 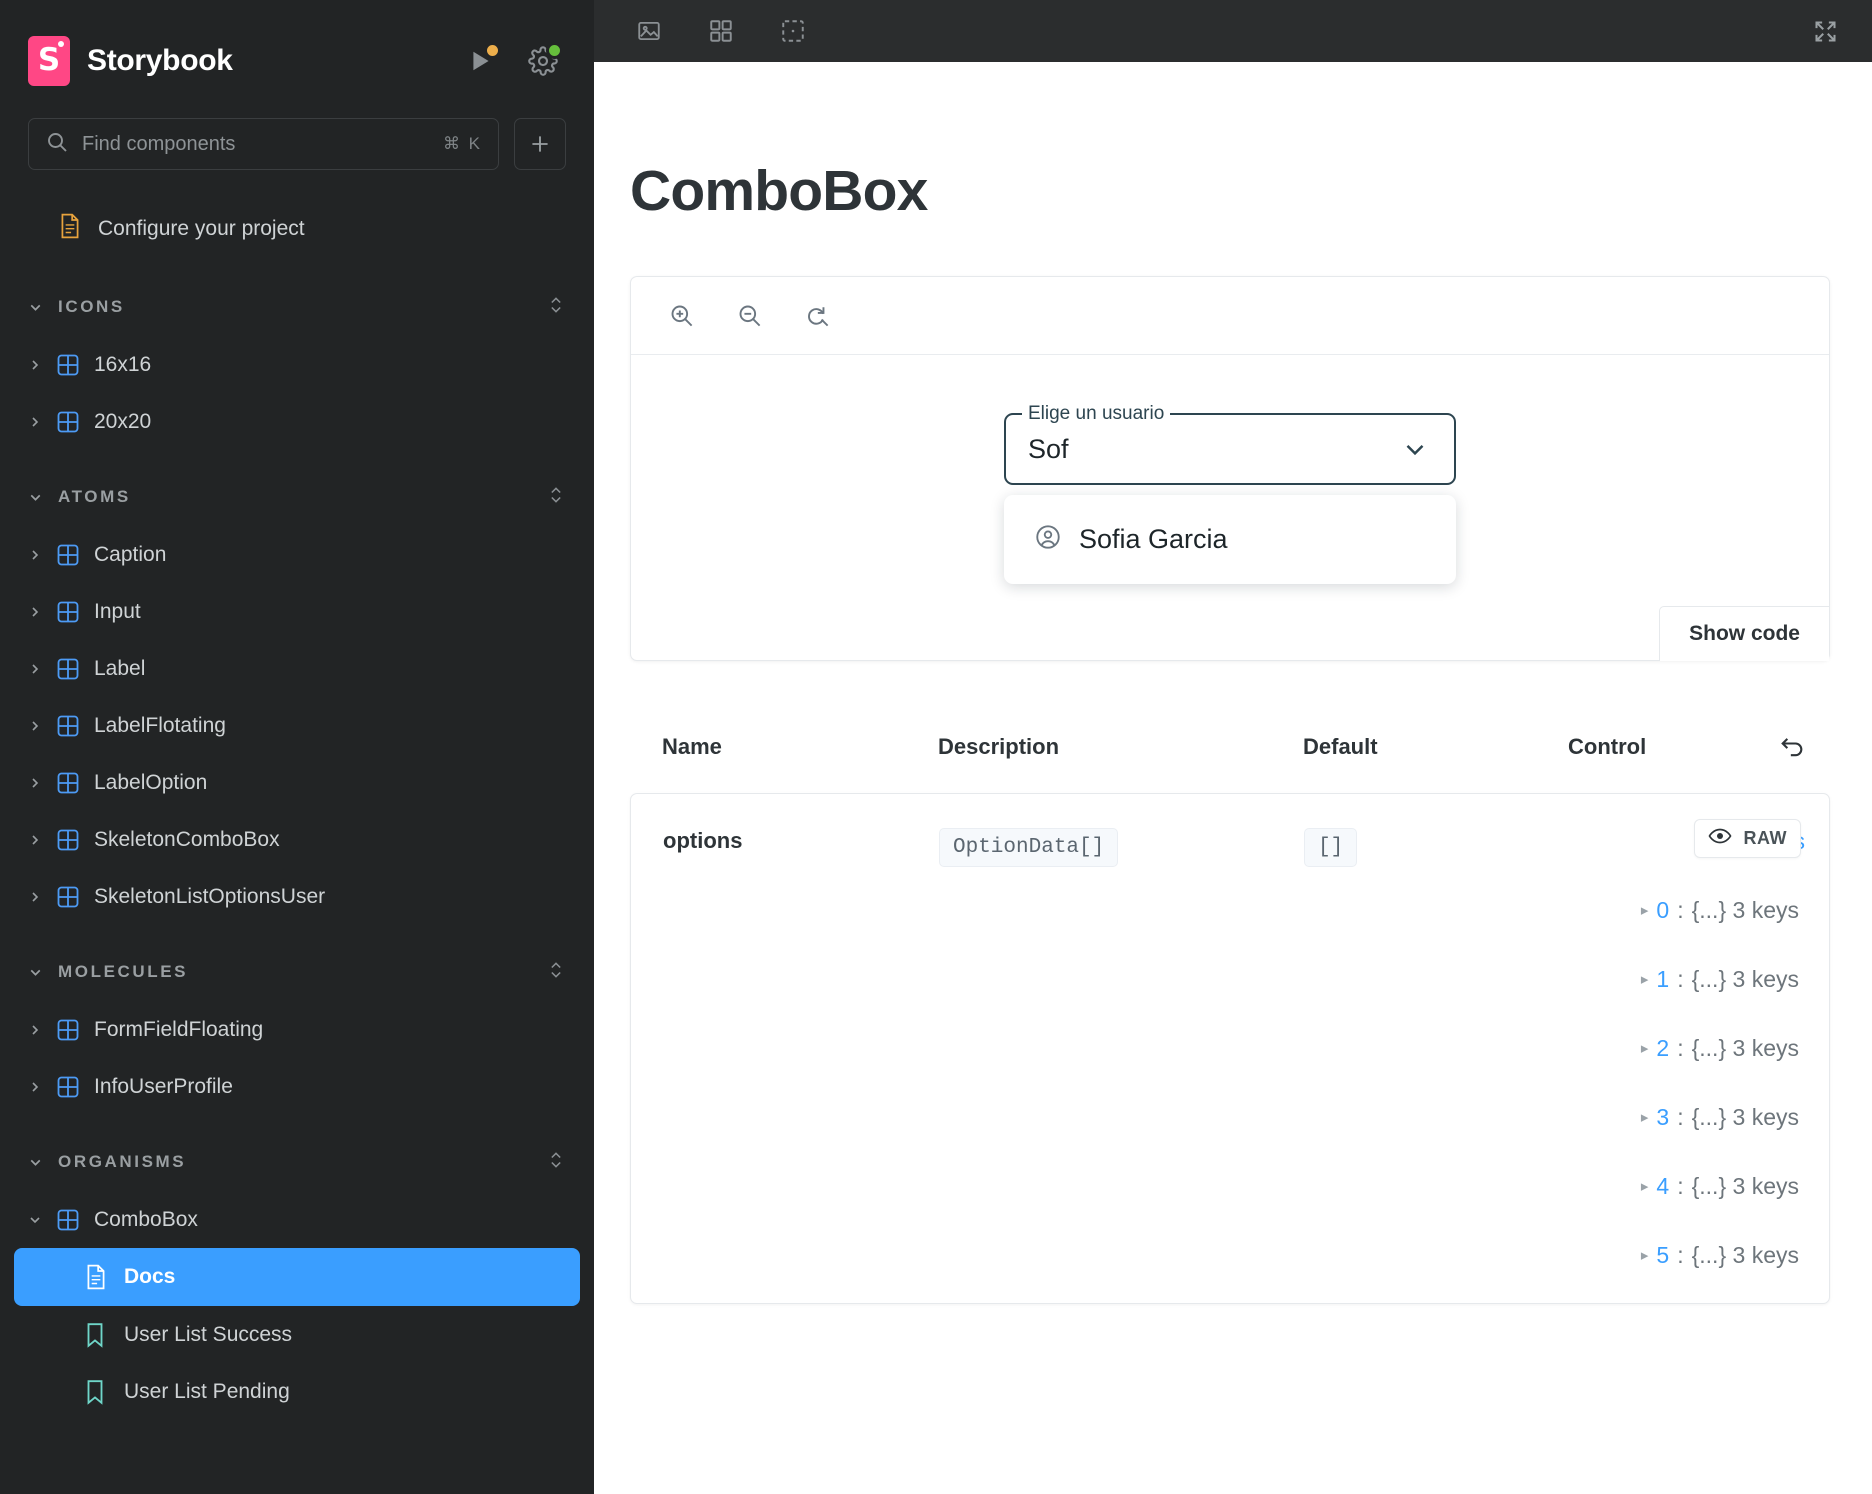 What do you see at coordinates (515, 60) in the screenshot?
I see `sidebar-header-actions` at bounding box center [515, 60].